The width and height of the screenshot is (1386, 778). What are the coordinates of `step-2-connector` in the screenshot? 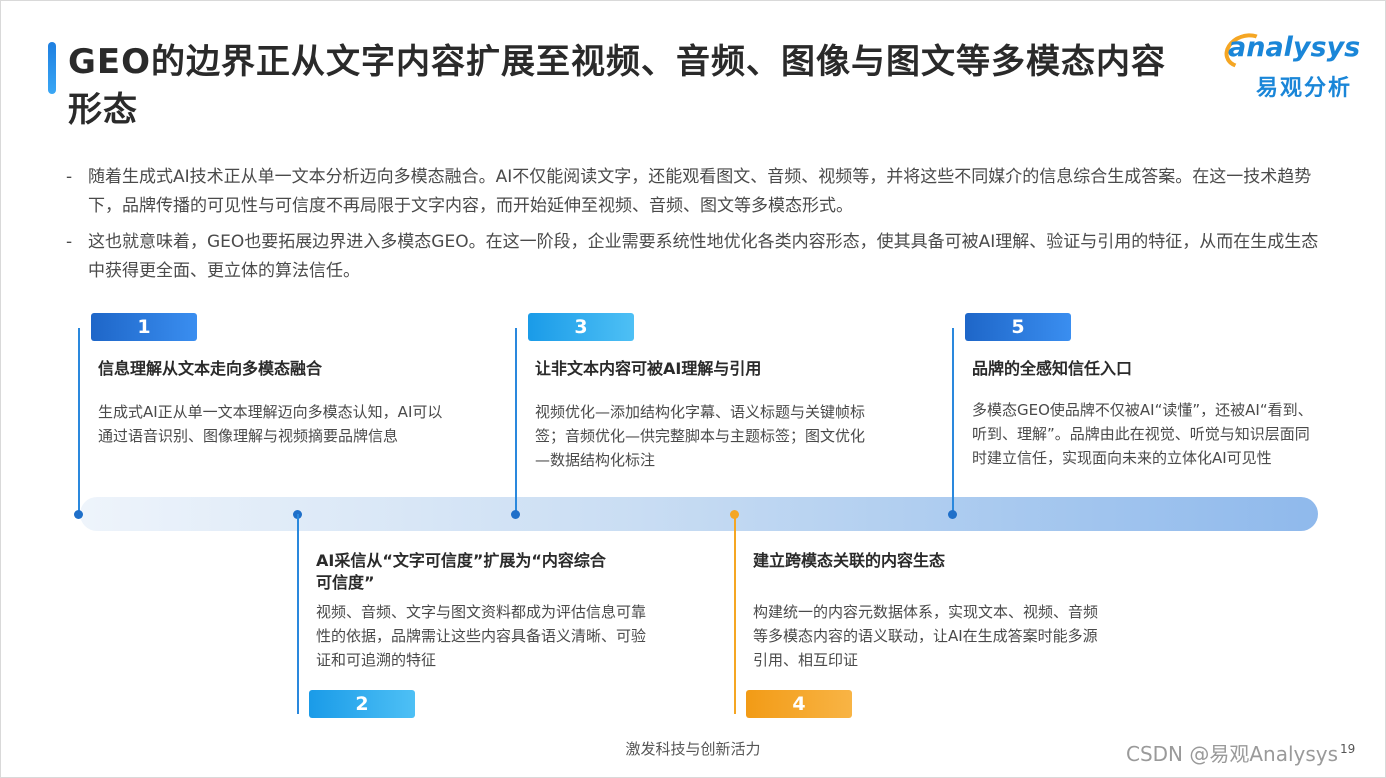 It's located at (298, 614).